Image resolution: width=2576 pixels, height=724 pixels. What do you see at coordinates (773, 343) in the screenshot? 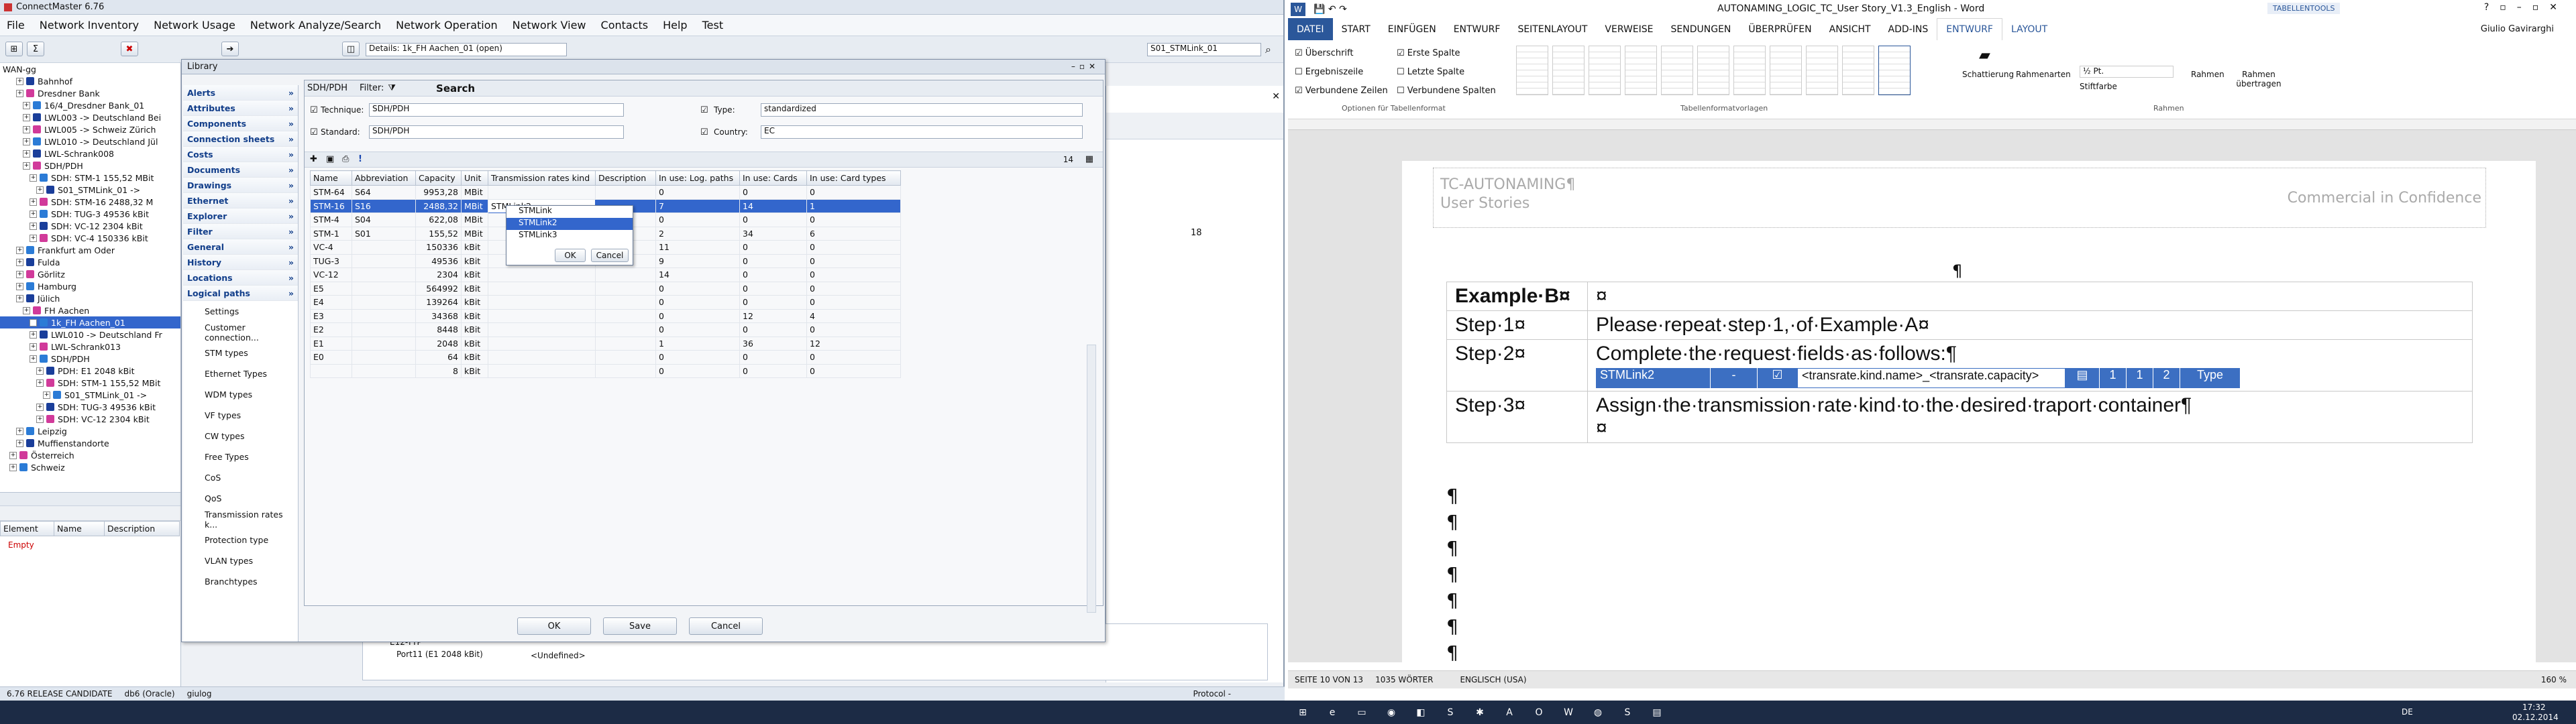
I see `table-cell: 36` at bounding box center [773, 343].